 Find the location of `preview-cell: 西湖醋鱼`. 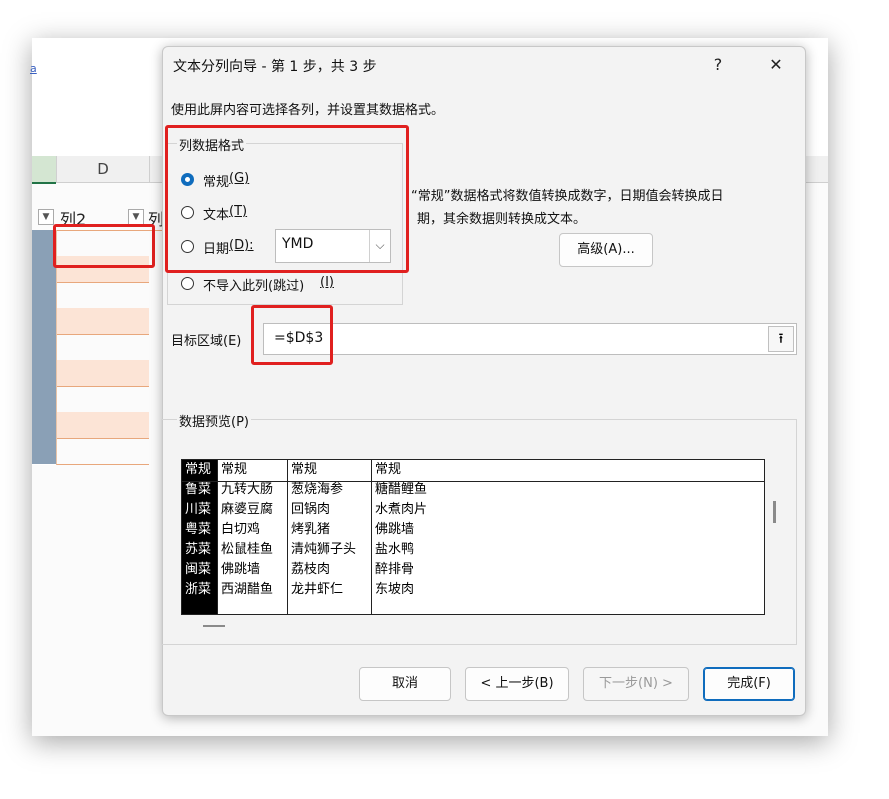

preview-cell: 西湖醋鱼 is located at coordinates (247, 589).